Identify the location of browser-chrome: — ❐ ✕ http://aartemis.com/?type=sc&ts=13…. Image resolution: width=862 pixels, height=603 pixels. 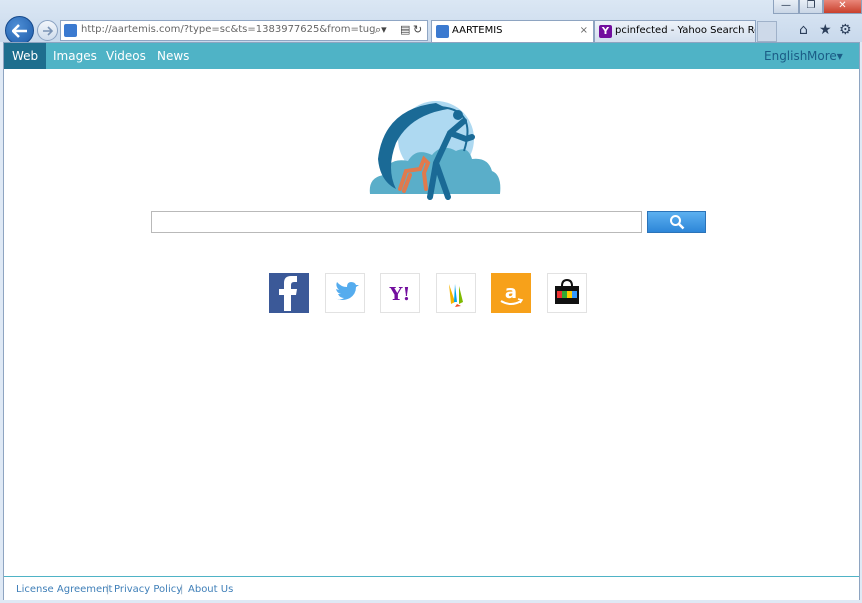
(431, 22).